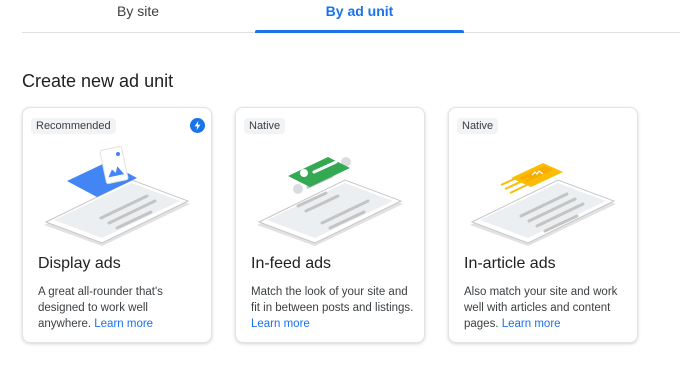 The width and height of the screenshot is (680, 366). What do you see at coordinates (98, 81) in the screenshot?
I see `section-title: Create new ad unit` at bounding box center [98, 81].